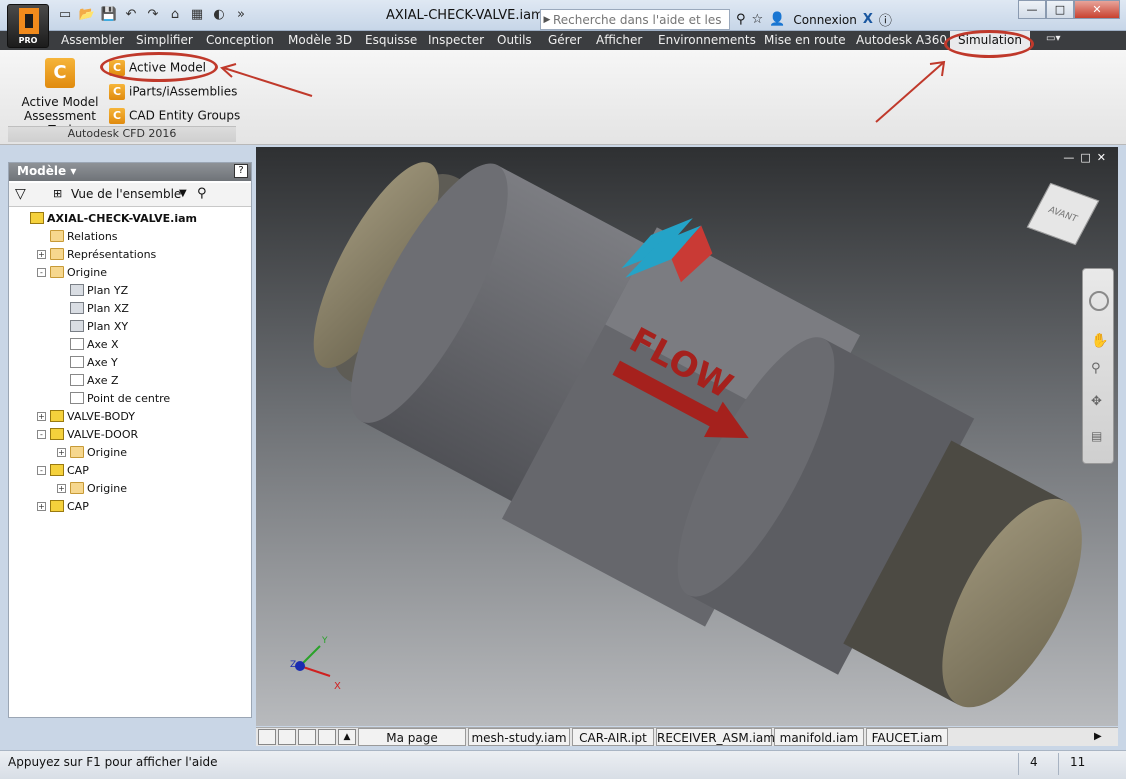 This screenshot has height=779, width=1126. I want to click on tree-item: Axe X, so click(88, 344).